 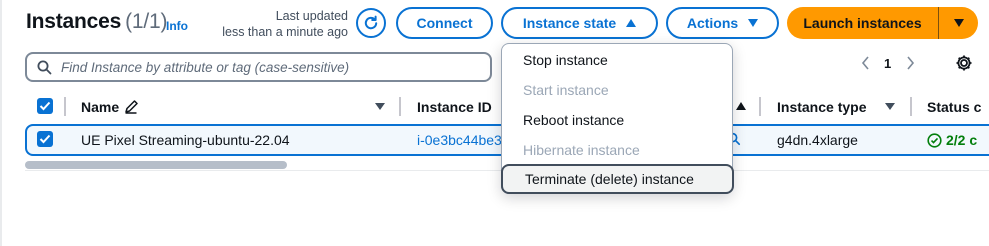 I want to click on row-status-check: 2/2 c, so click(x=952, y=140).